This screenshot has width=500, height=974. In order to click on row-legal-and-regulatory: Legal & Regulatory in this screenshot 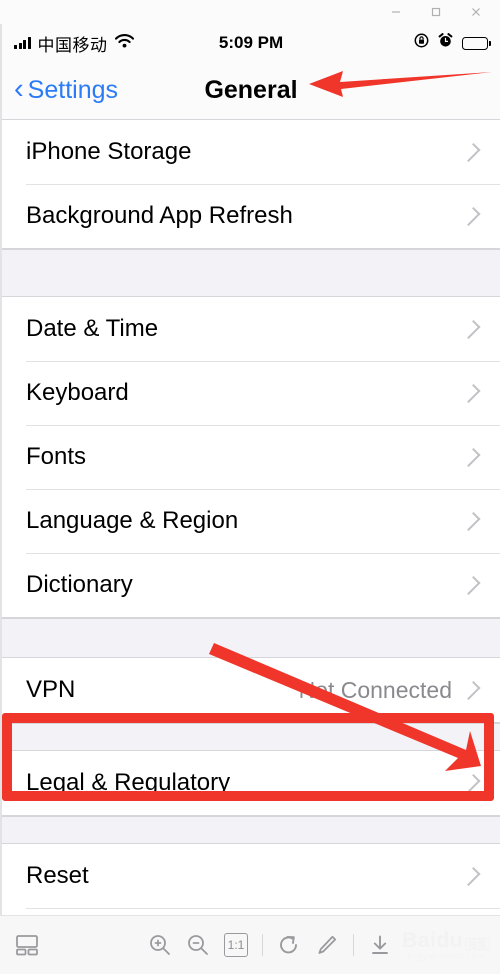, I will do `click(251, 783)`.